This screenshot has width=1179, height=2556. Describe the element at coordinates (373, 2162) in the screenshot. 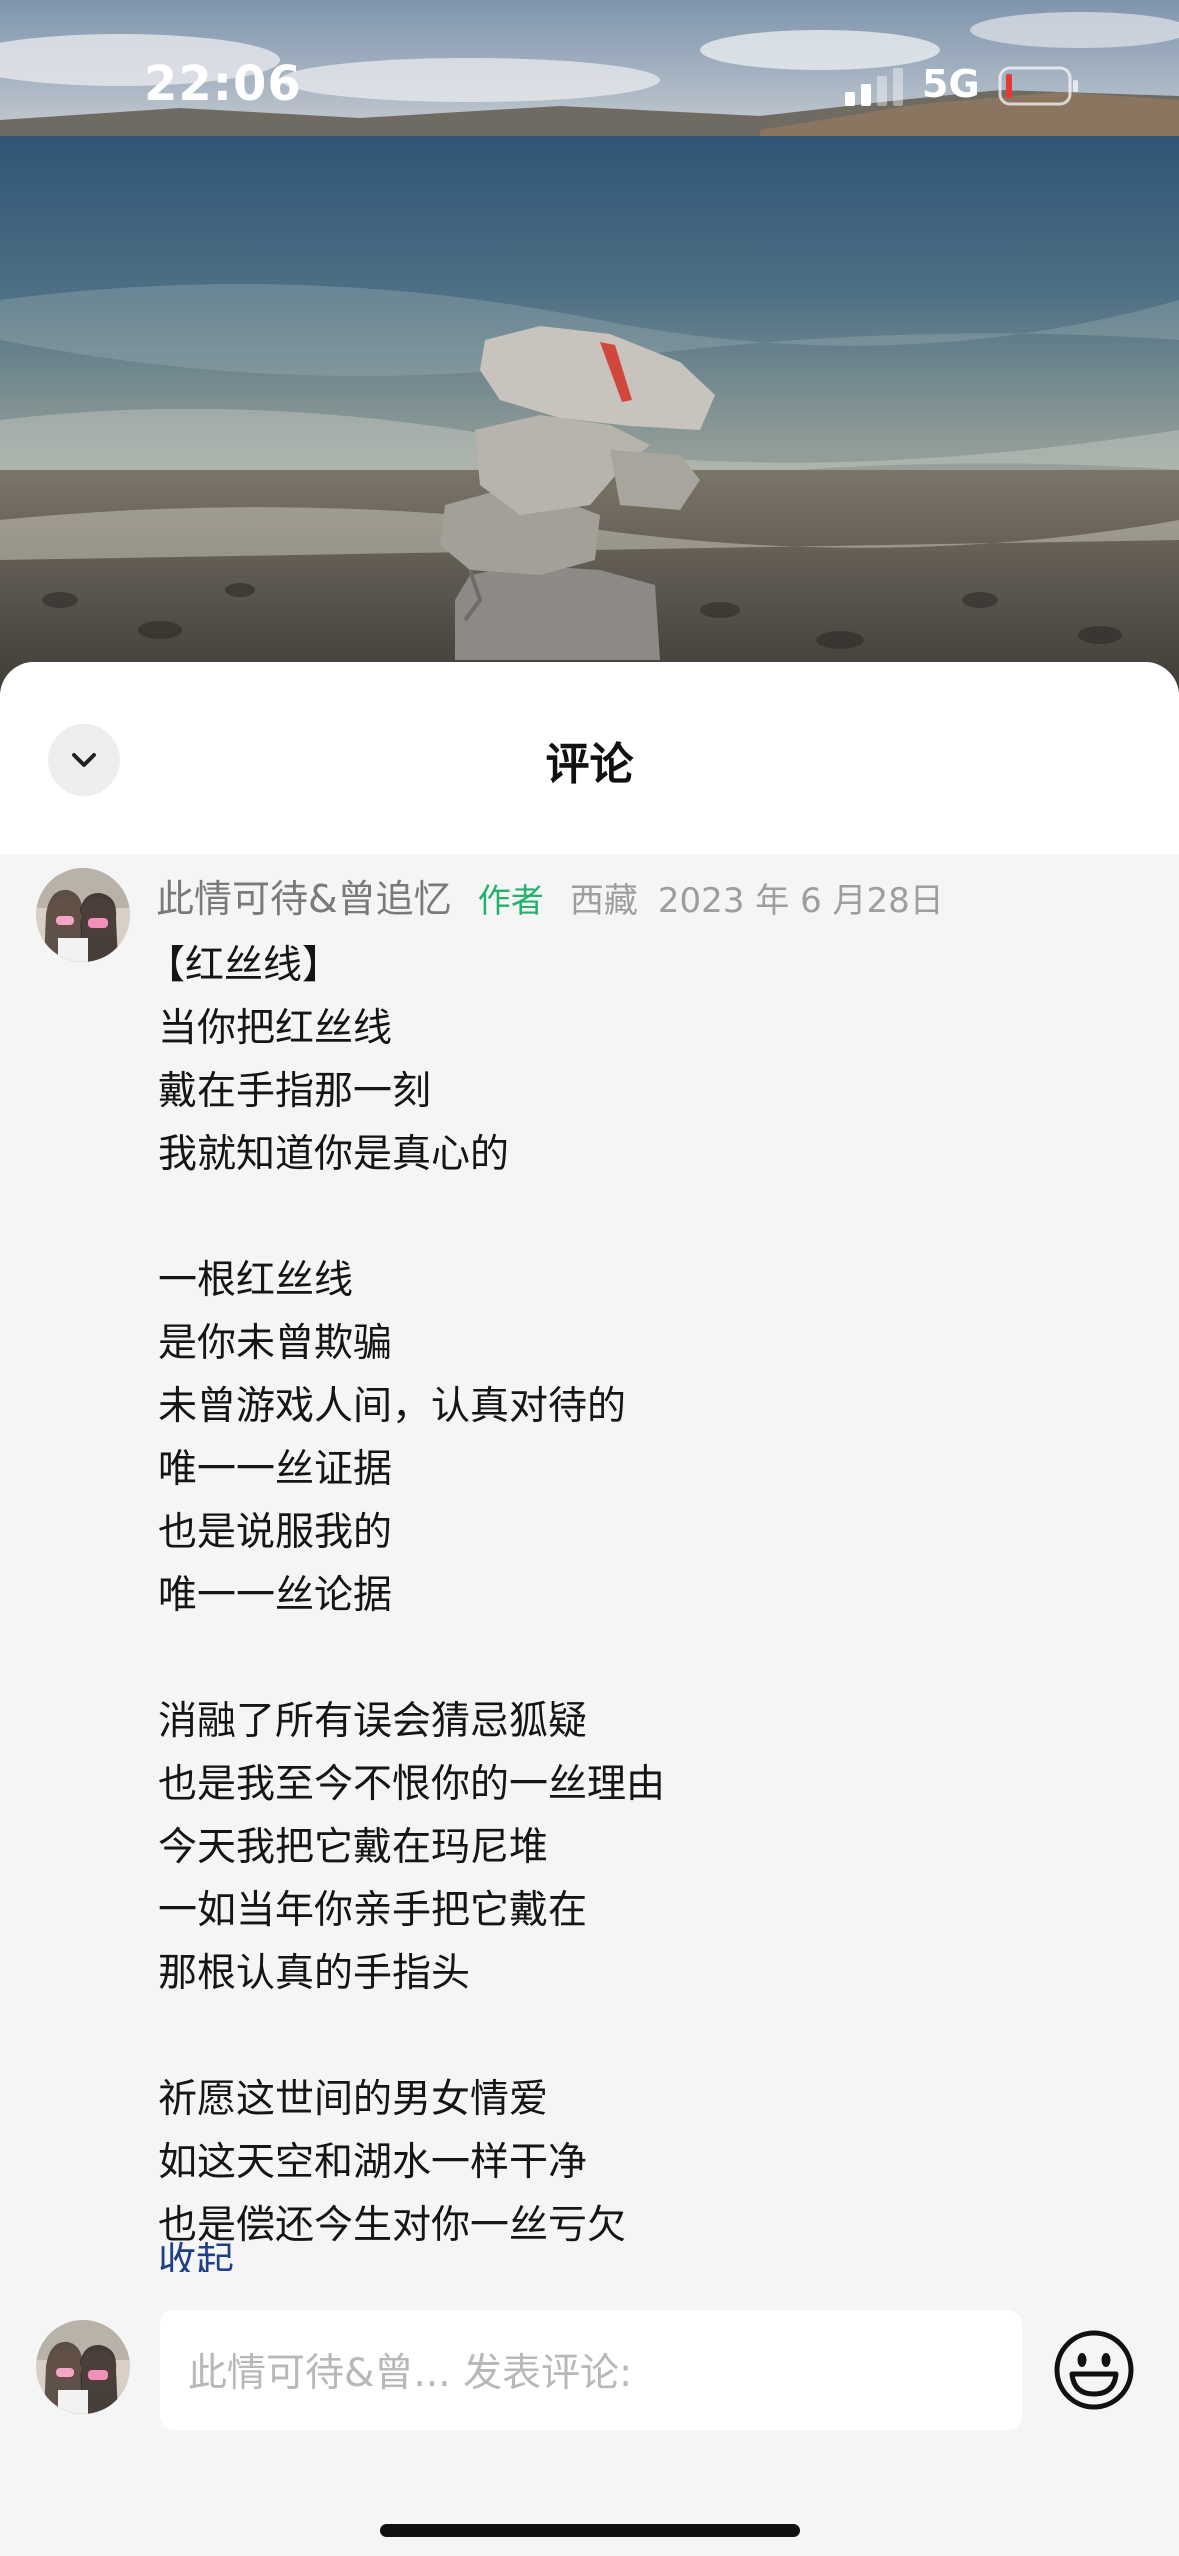

I see `poem-line: 如这天空和湖水一样干净` at that location.